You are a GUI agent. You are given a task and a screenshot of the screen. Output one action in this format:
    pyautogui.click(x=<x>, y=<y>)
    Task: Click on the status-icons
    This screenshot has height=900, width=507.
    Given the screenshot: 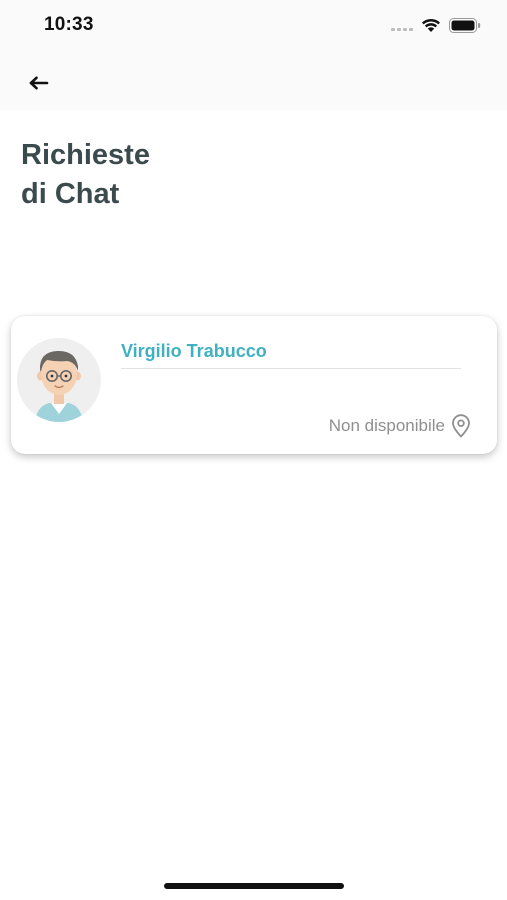 What is the action you would take?
    pyautogui.click(x=436, y=25)
    